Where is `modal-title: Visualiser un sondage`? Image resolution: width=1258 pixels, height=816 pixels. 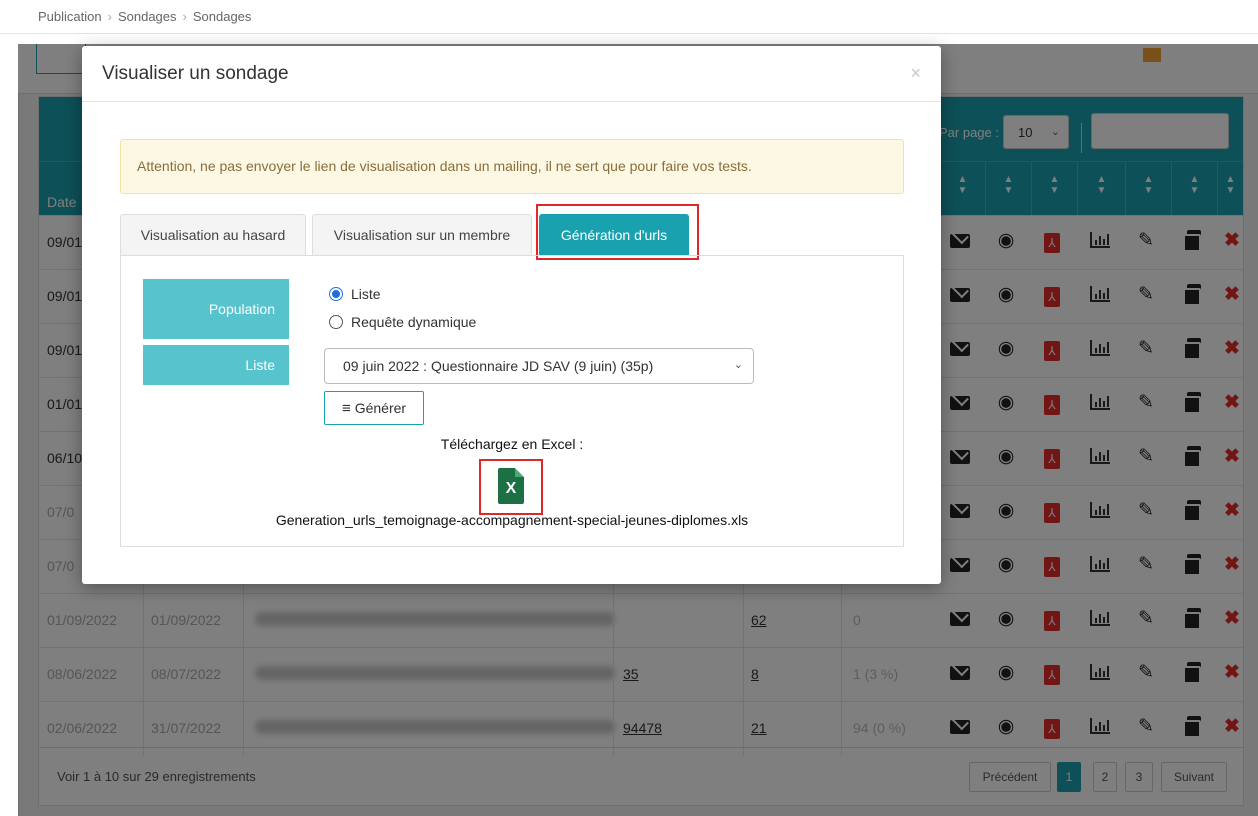
modal-title: Visualiser un sondage is located at coordinates (195, 73).